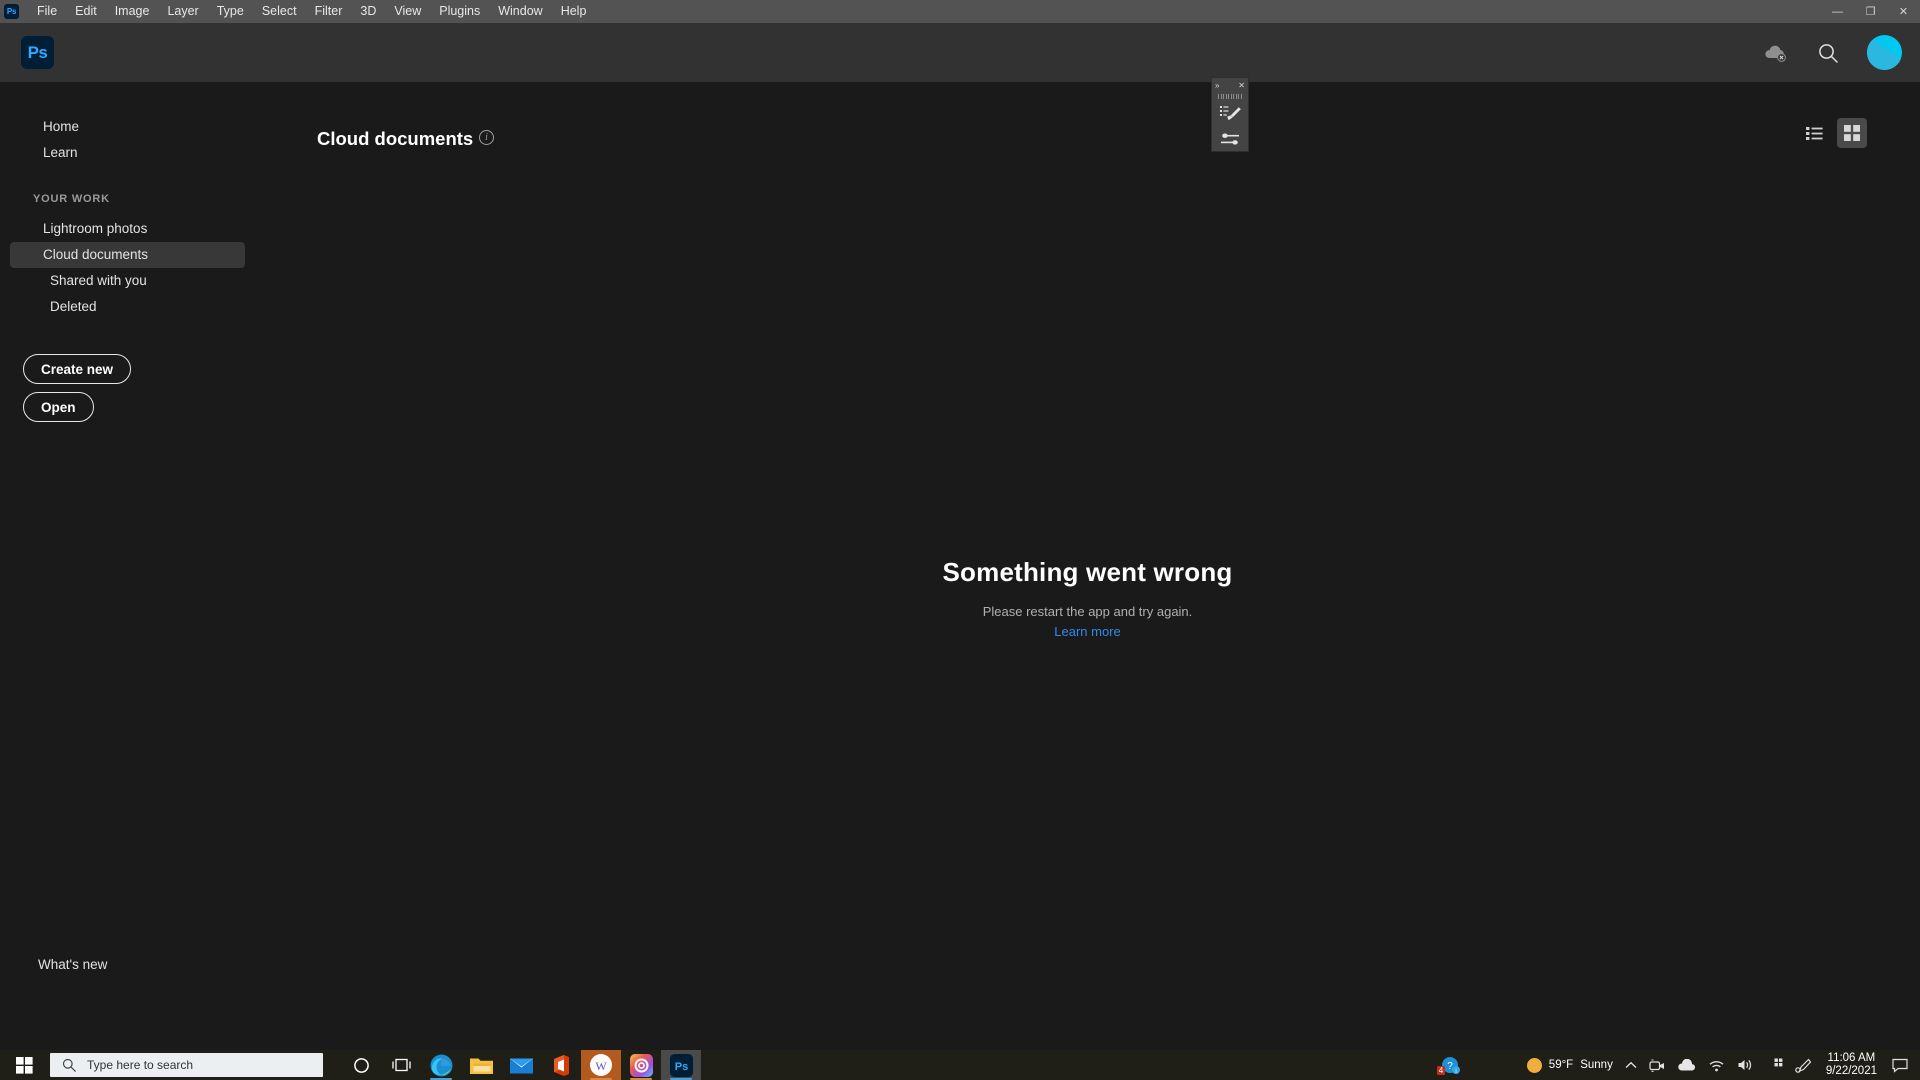 The image size is (1920, 1080). I want to click on open-button: Open, so click(58, 407).